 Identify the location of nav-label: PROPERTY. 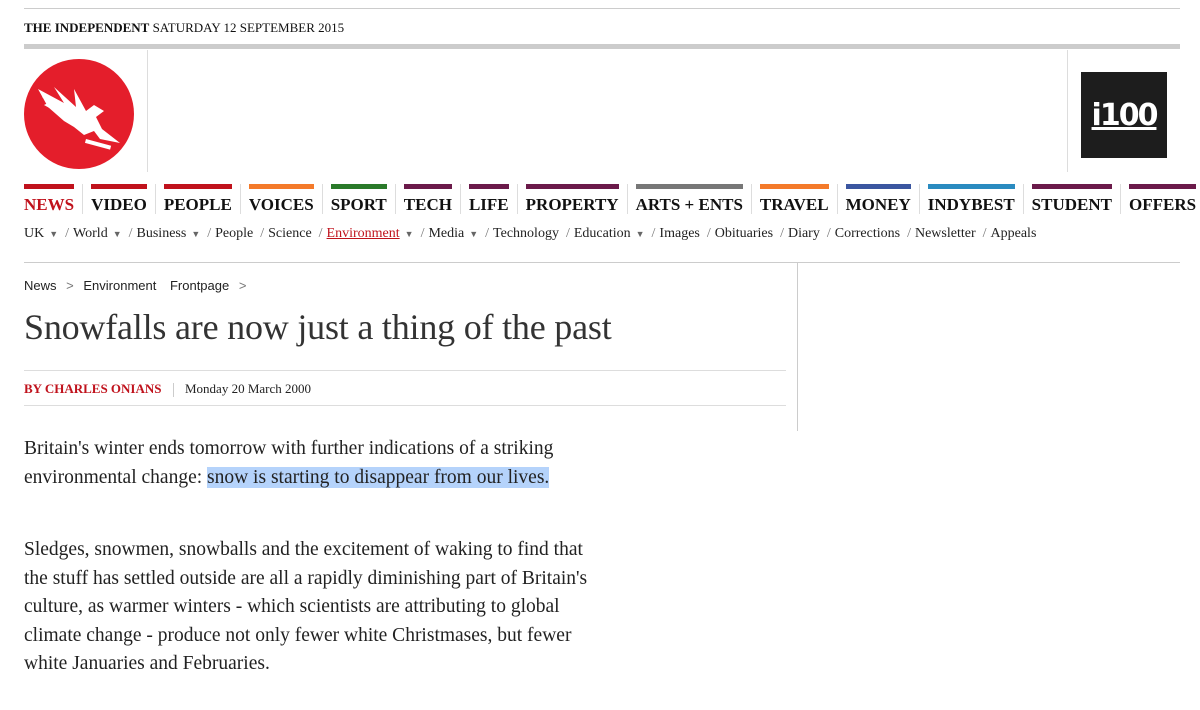
(572, 204).